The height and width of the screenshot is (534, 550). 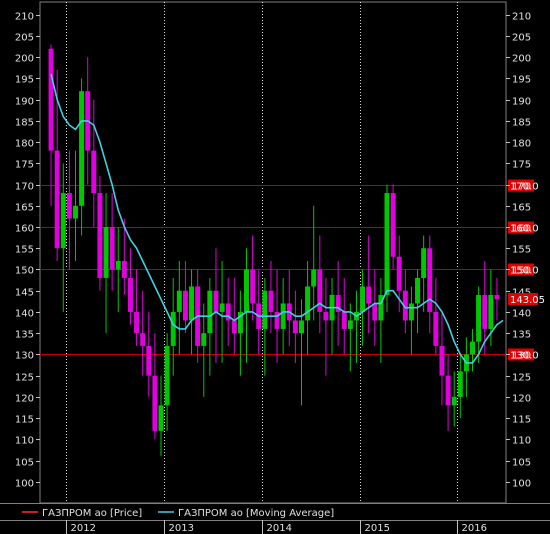 I want to click on y-tick-label-right: 180, so click(x=521, y=144).